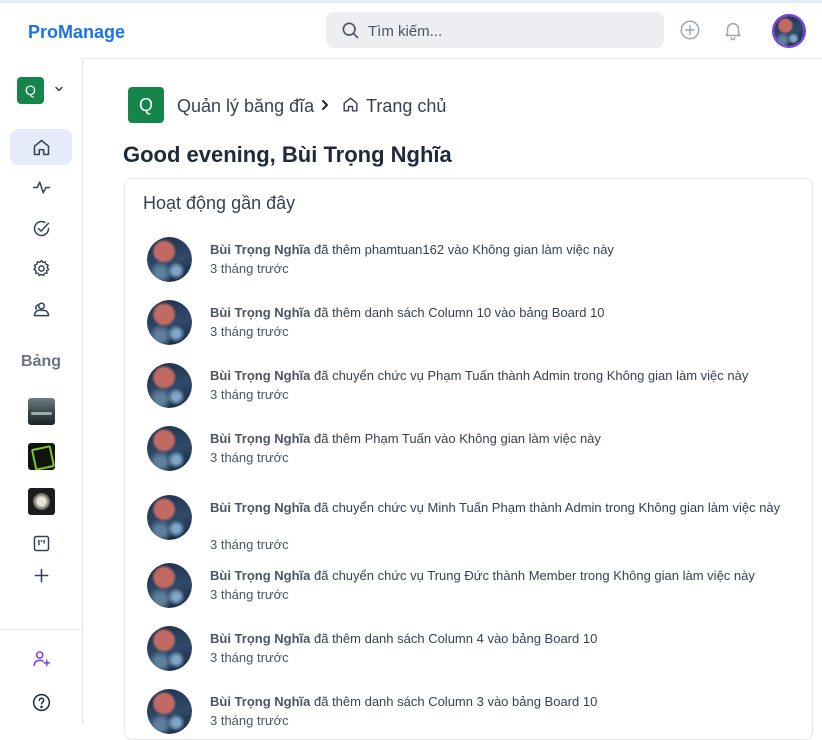 The height and width of the screenshot is (740, 822). I want to click on nav-tasks, so click(41, 228).